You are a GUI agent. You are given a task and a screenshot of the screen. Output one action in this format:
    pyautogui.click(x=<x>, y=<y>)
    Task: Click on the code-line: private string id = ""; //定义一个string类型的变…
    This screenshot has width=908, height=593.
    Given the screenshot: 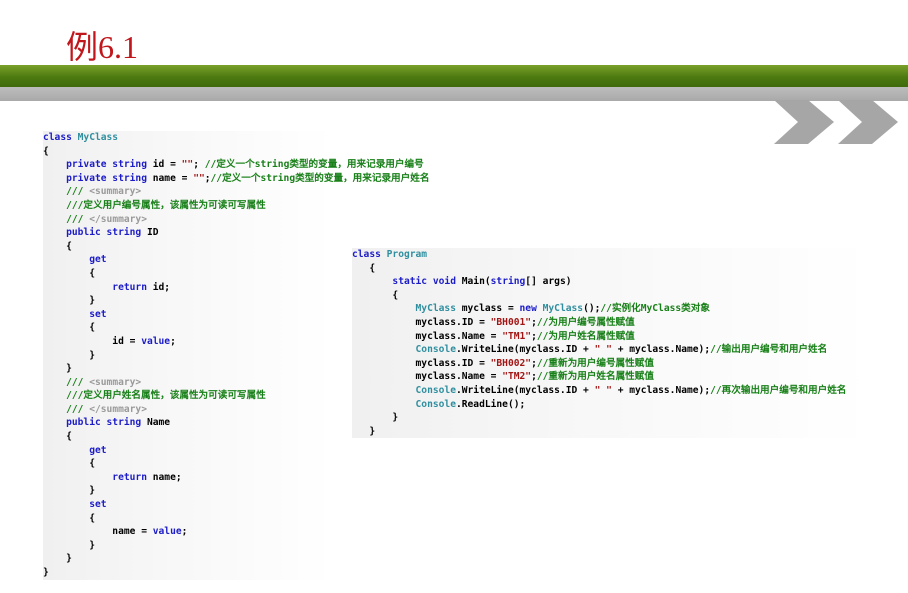 What is the action you would take?
    pyautogui.click(x=233, y=165)
    